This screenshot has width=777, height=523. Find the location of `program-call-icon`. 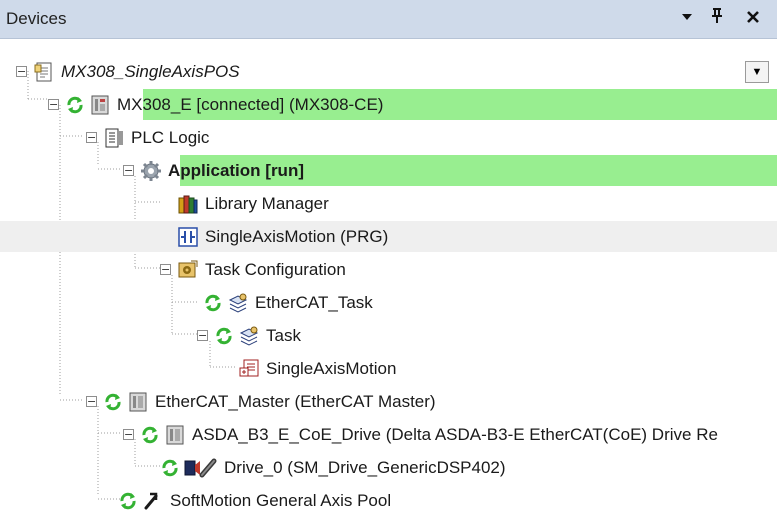

program-call-icon is located at coordinates (249, 369).